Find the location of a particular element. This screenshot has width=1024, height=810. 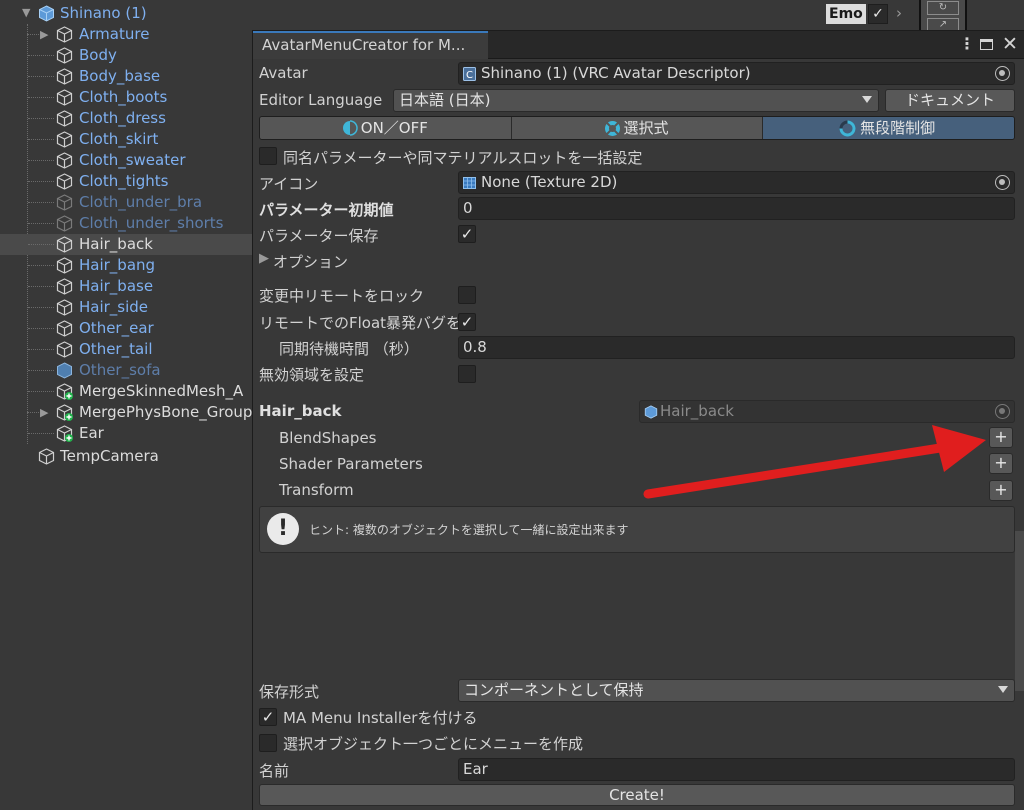

sync-wait-label: 同期待機時間 （秒） is located at coordinates (349, 349).